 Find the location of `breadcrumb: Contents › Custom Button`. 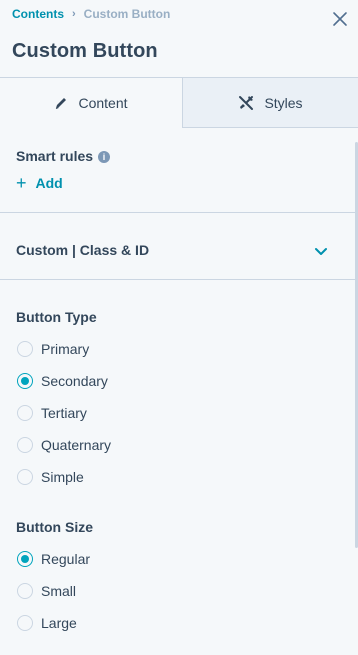

breadcrumb: Contents › Custom Button is located at coordinates (91, 14).